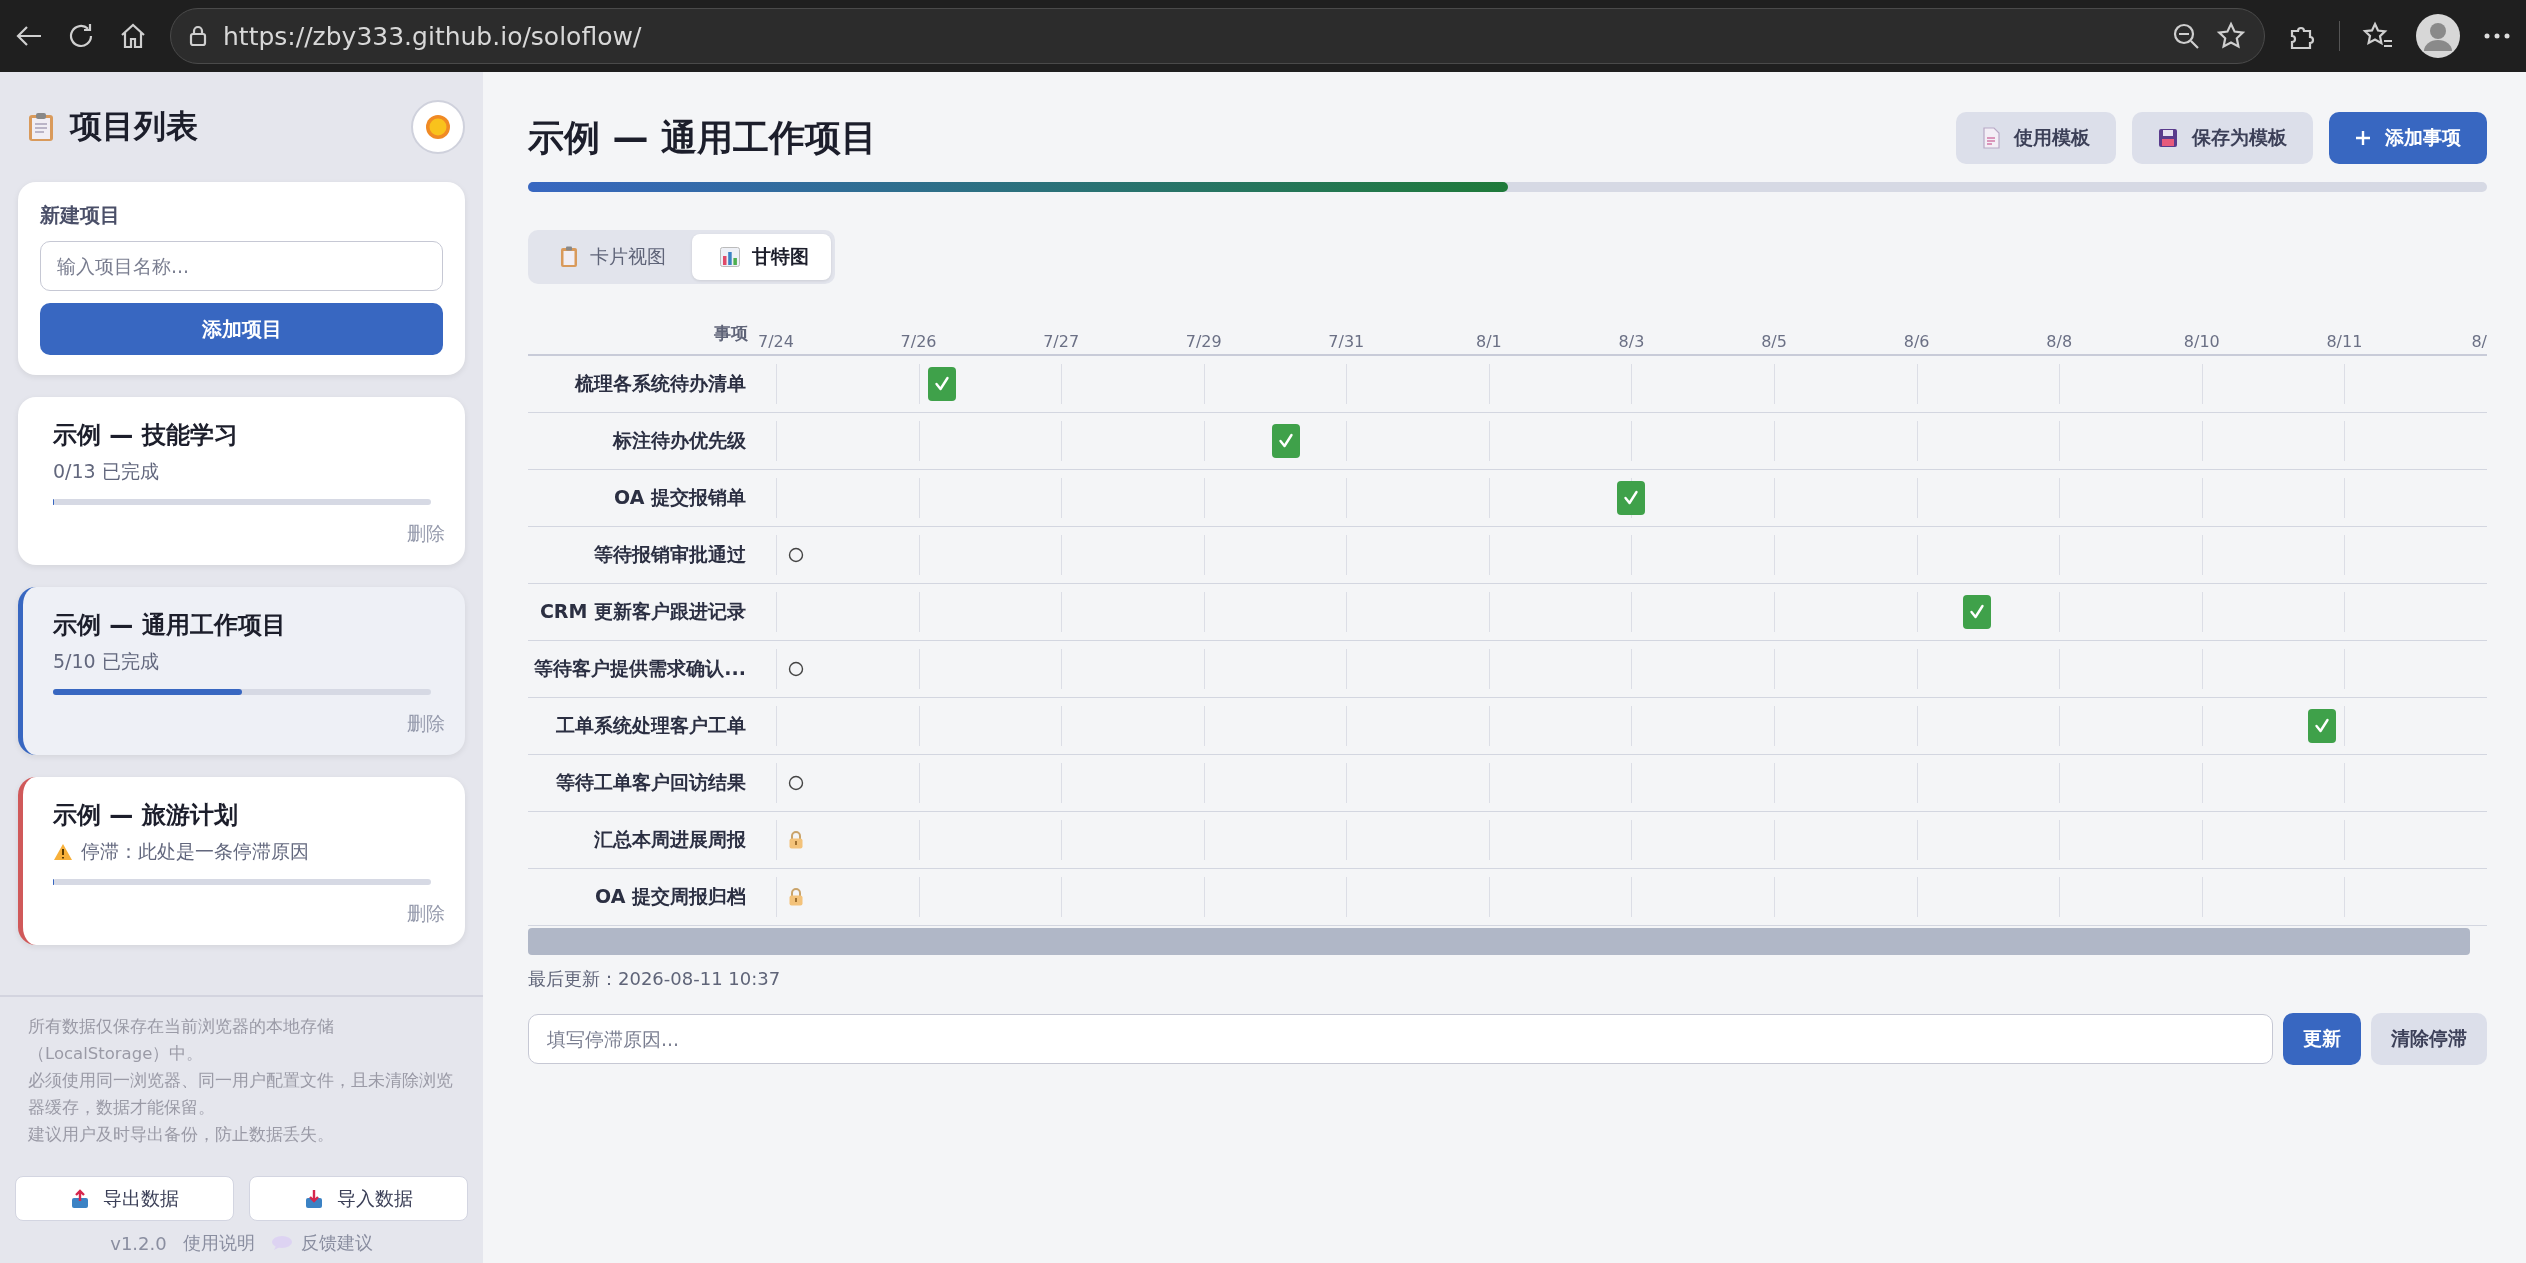 Image resolution: width=2526 pixels, height=1263 pixels. What do you see at coordinates (241, 671) in the screenshot?
I see `project-card: 示例 — 通用工作项目 5/10 已完成 删除` at bounding box center [241, 671].